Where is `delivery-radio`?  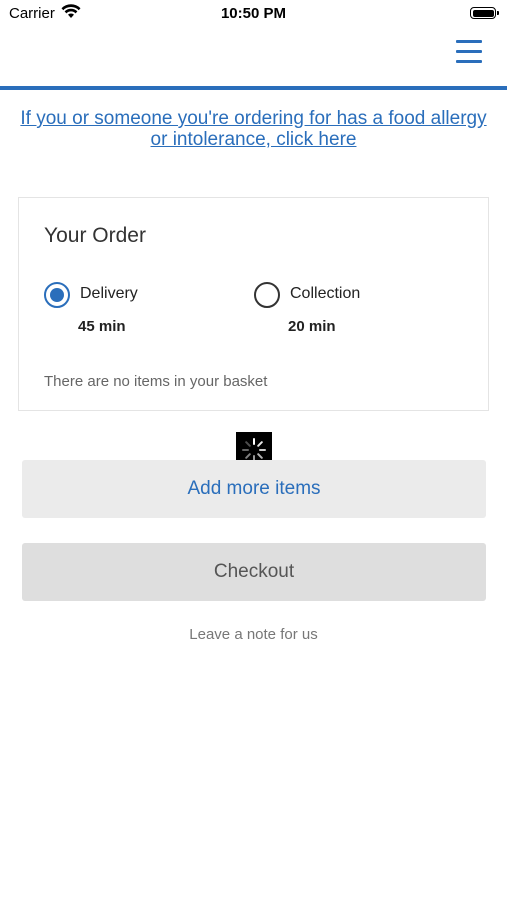
delivery-radio is located at coordinates (57, 295).